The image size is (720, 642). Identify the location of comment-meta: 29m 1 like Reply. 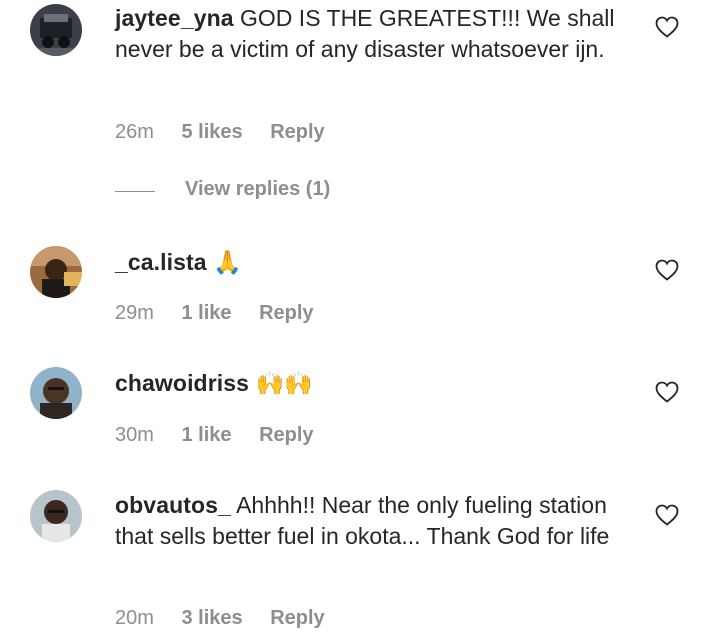
(225, 313).